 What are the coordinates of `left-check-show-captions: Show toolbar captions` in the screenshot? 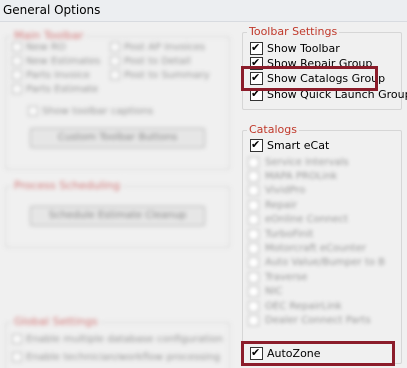 It's located at (90, 111).